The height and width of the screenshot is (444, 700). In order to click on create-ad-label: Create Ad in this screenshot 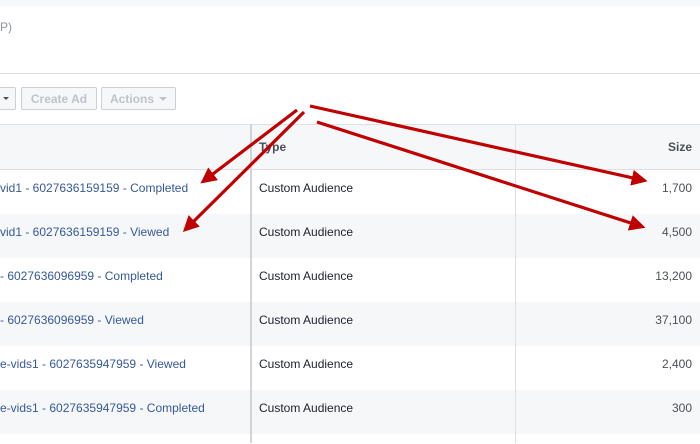, I will do `click(59, 98)`.